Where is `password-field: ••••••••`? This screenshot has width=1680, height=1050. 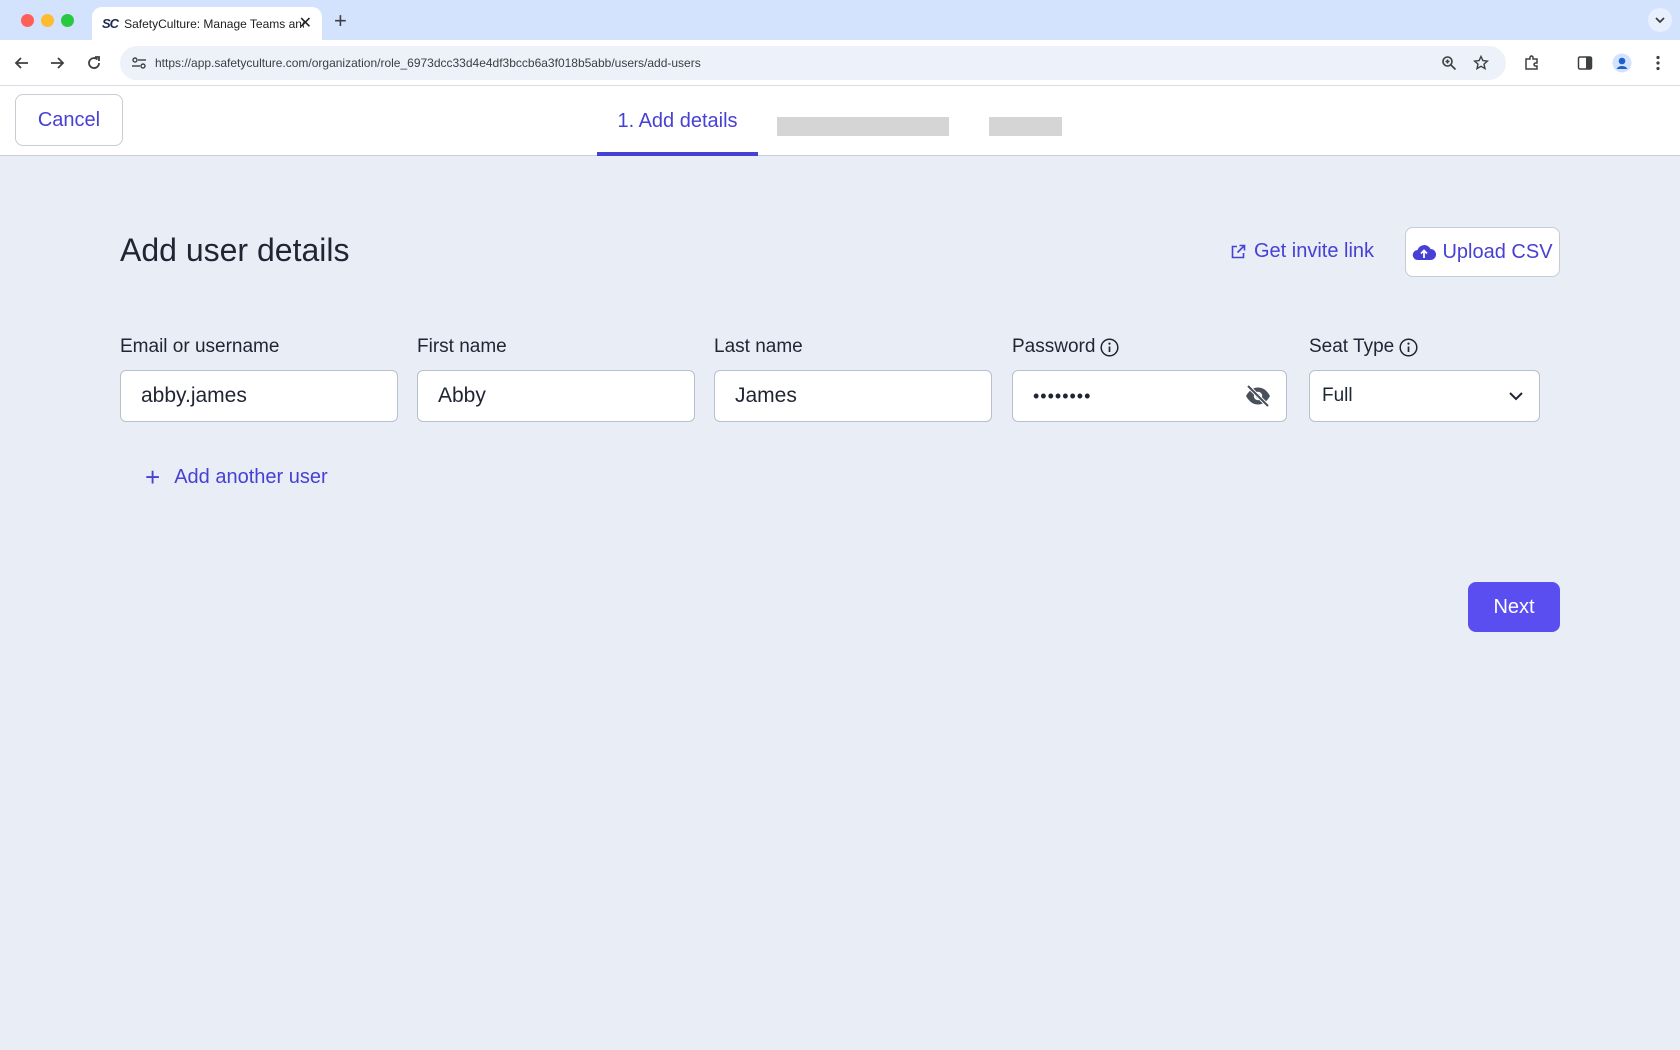
password-field: •••••••• is located at coordinates (1149, 396).